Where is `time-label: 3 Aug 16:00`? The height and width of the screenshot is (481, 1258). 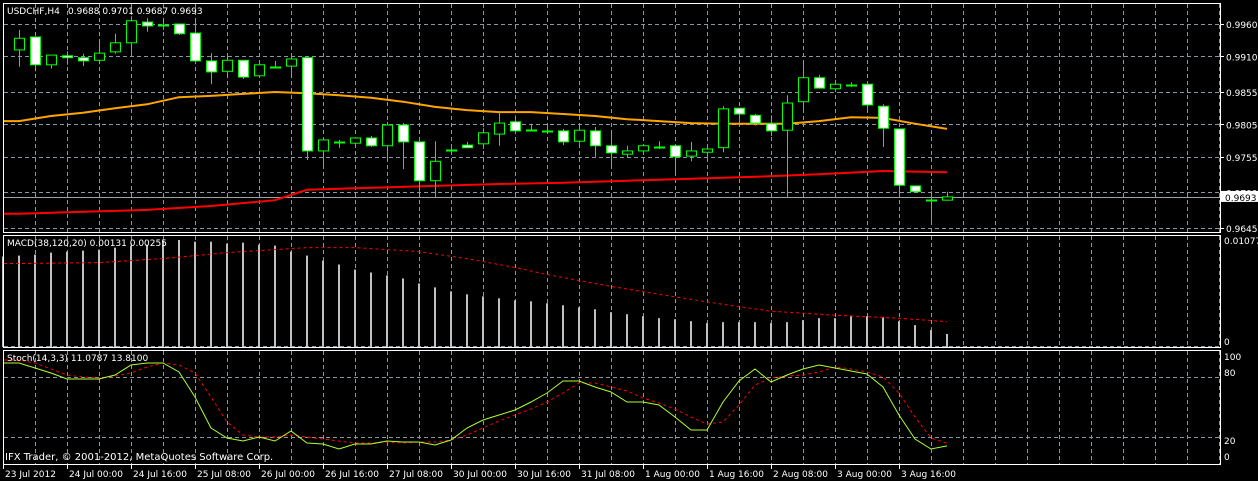 time-label: 3 Aug 16:00 is located at coordinates (928, 475).